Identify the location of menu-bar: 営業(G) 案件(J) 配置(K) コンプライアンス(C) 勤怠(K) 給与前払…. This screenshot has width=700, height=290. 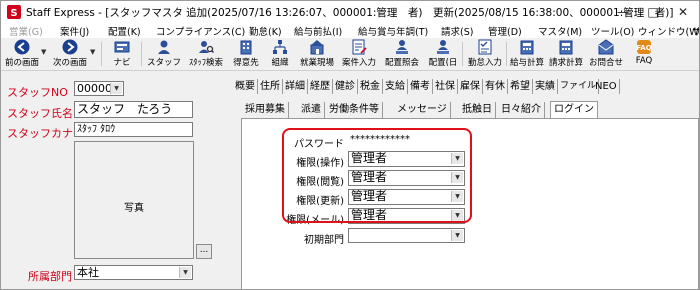
(350, 30).